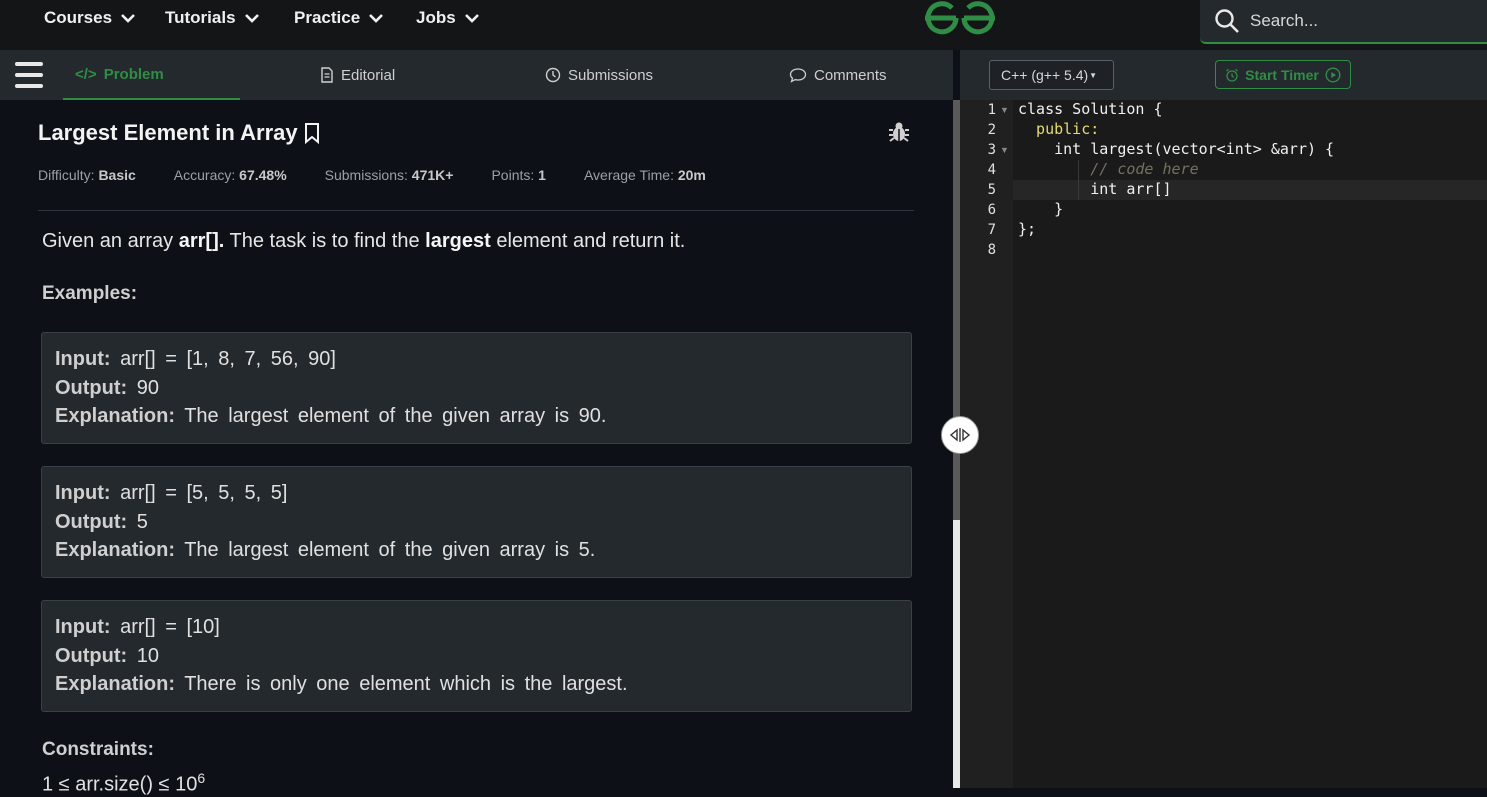 This screenshot has width=1487, height=797. What do you see at coordinates (90, 293) in the screenshot?
I see `examples-heading: Examples:` at bounding box center [90, 293].